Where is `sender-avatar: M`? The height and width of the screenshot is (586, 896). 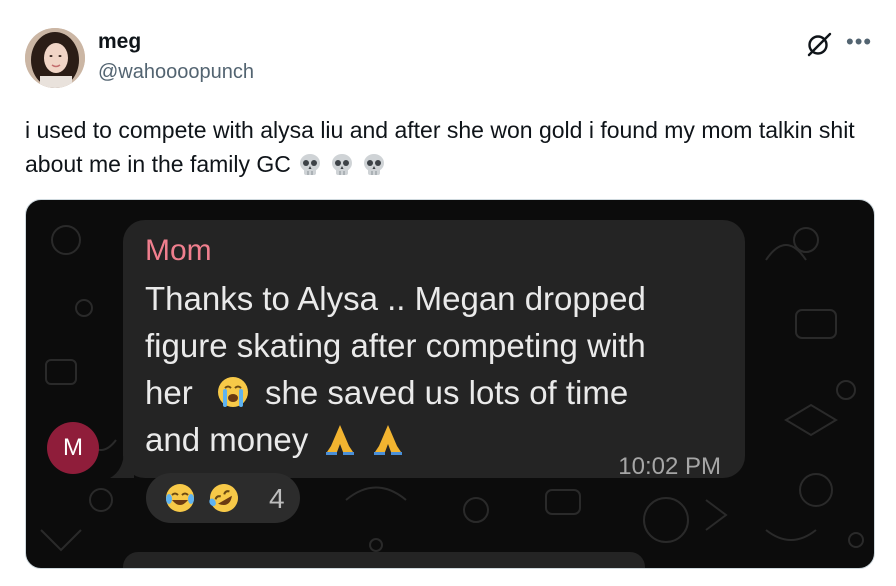
sender-avatar: M is located at coordinates (73, 448).